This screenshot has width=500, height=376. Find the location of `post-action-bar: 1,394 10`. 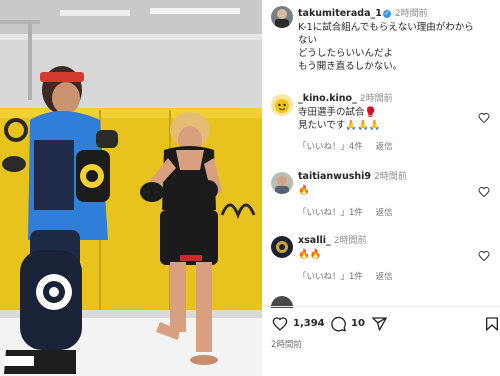

post-action-bar: 1,394 10 is located at coordinates (381, 324).